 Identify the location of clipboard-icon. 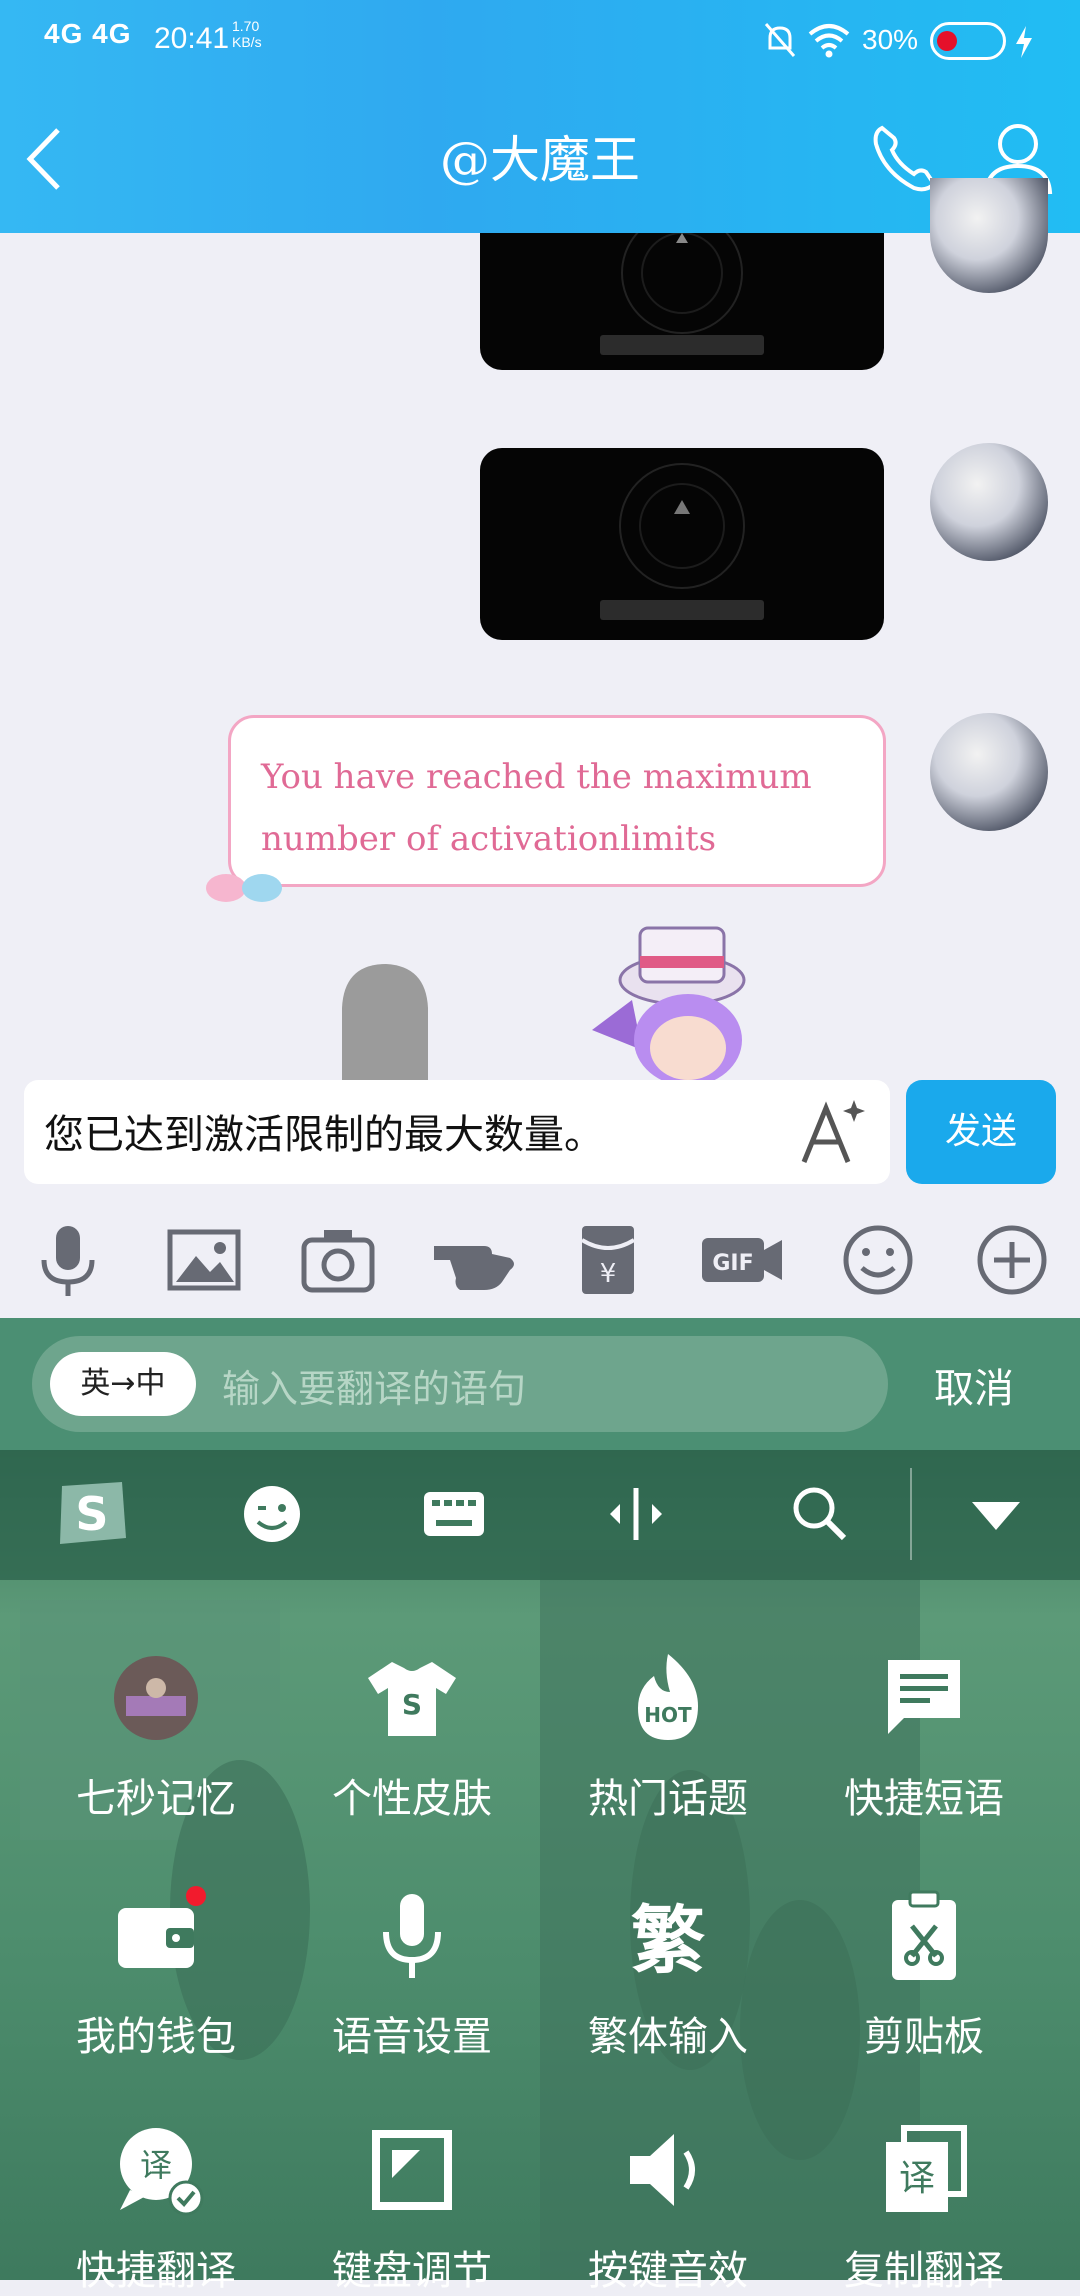
(924, 1936).